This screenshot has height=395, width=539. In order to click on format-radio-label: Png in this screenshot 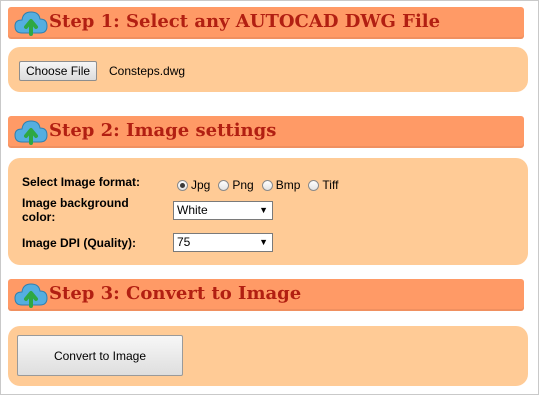, I will do `click(243, 185)`.